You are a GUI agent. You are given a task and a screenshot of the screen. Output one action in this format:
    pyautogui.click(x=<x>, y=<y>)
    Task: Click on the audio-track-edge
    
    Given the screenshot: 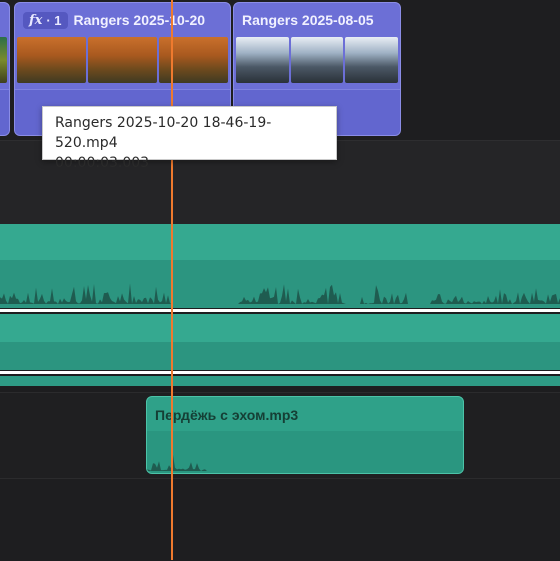 What is the action you would take?
    pyautogui.click(x=280, y=381)
    